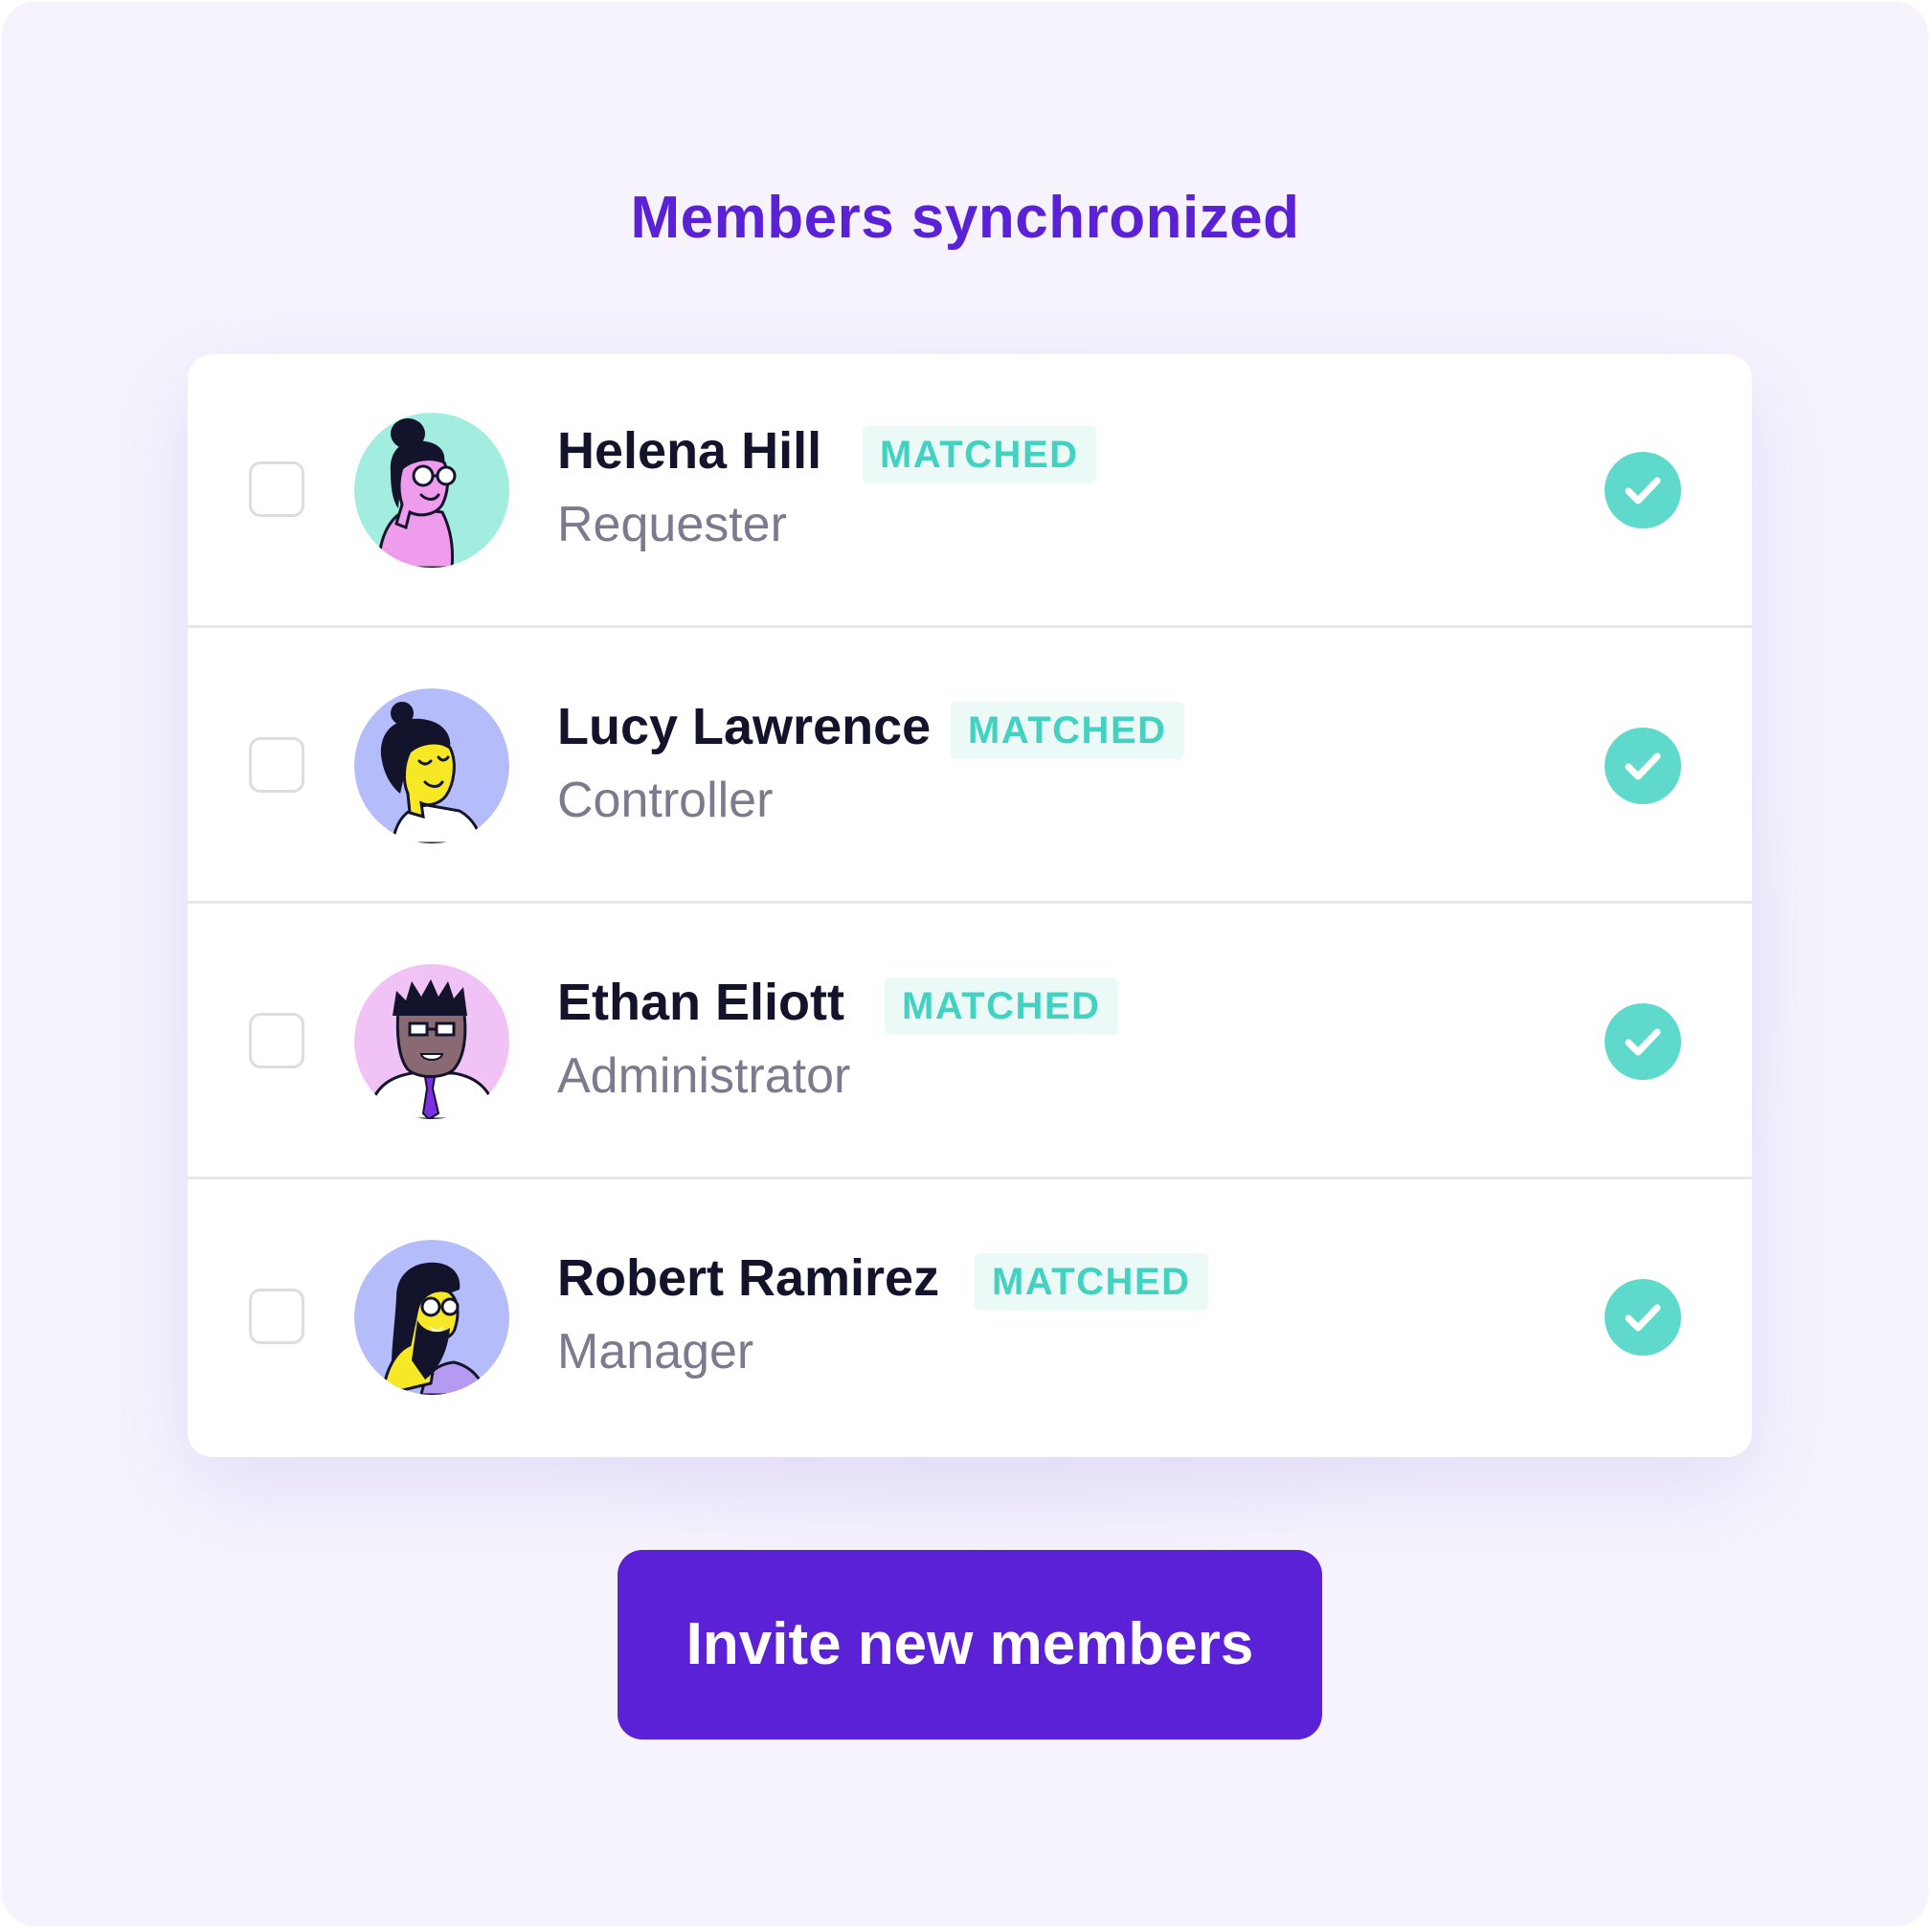  I want to click on member-name: Robert Ramirez, so click(749, 1278).